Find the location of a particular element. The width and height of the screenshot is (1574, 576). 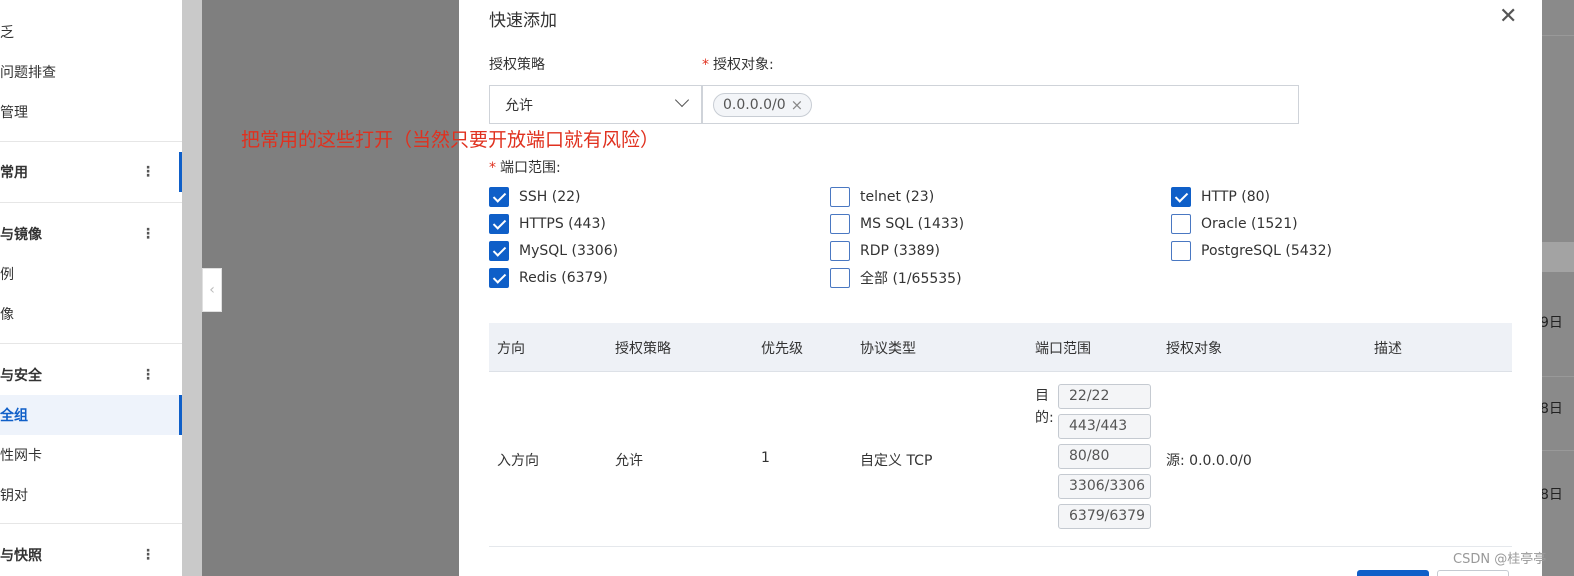

close-icon: ✕ is located at coordinates (1508, 17).